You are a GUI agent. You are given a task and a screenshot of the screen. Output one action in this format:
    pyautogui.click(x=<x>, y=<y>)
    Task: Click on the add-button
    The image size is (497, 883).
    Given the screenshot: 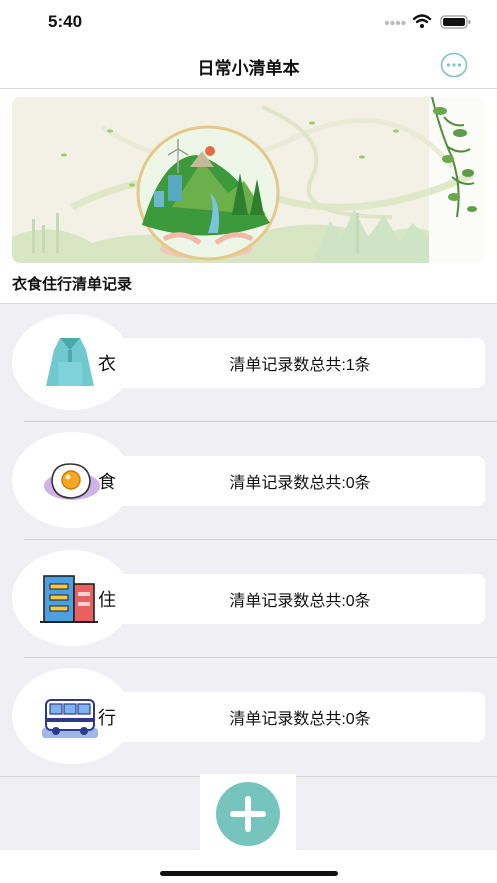 What is the action you would take?
    pyautogui.click(x=248, y=814)
    